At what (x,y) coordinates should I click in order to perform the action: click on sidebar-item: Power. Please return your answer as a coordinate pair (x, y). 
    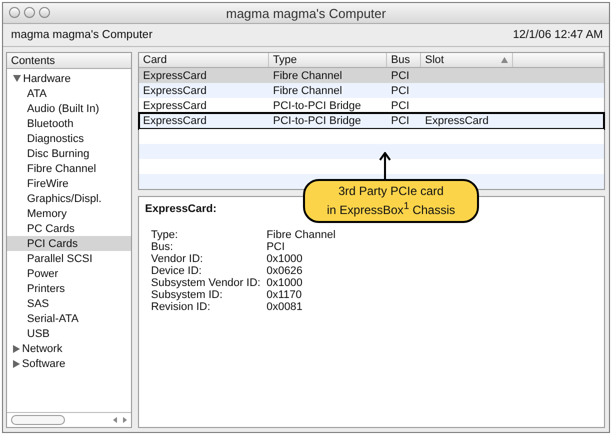
    Looking at the image, I should click on (69, 273).